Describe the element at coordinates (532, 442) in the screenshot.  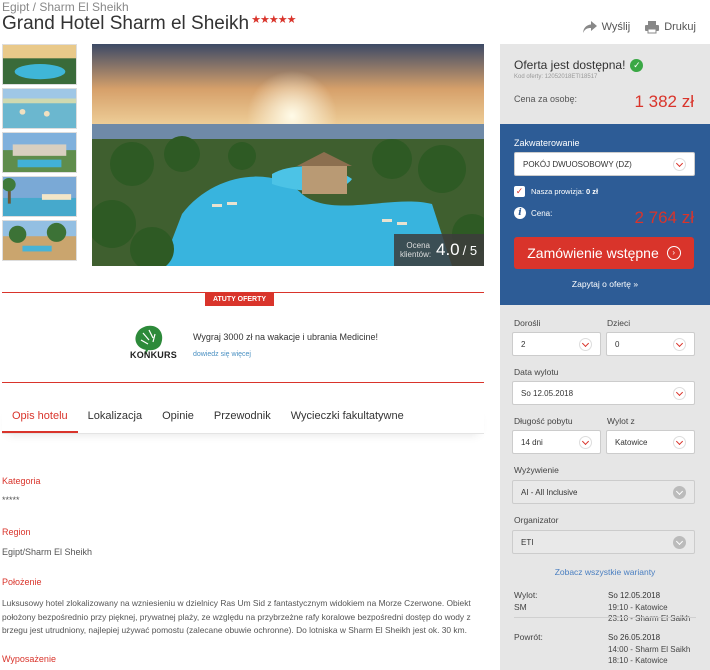
I see `duration-value: 14 dni` at that location.